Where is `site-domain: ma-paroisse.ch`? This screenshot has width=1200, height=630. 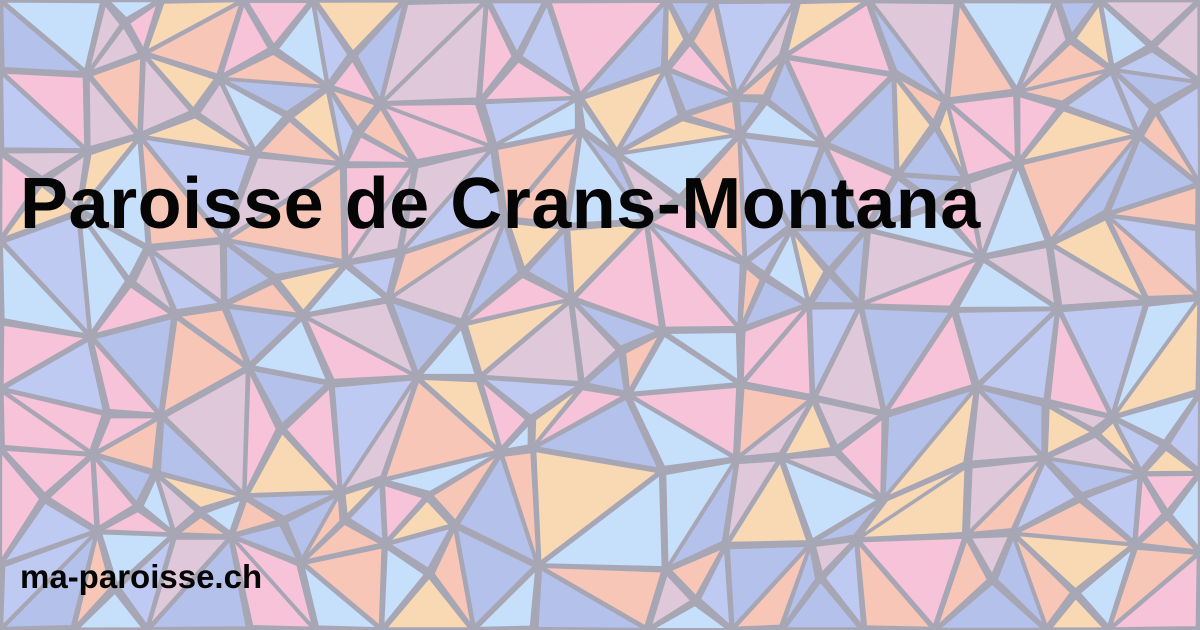 site-domain: ma-paroisse.ch is located at coordinates (141, 576).